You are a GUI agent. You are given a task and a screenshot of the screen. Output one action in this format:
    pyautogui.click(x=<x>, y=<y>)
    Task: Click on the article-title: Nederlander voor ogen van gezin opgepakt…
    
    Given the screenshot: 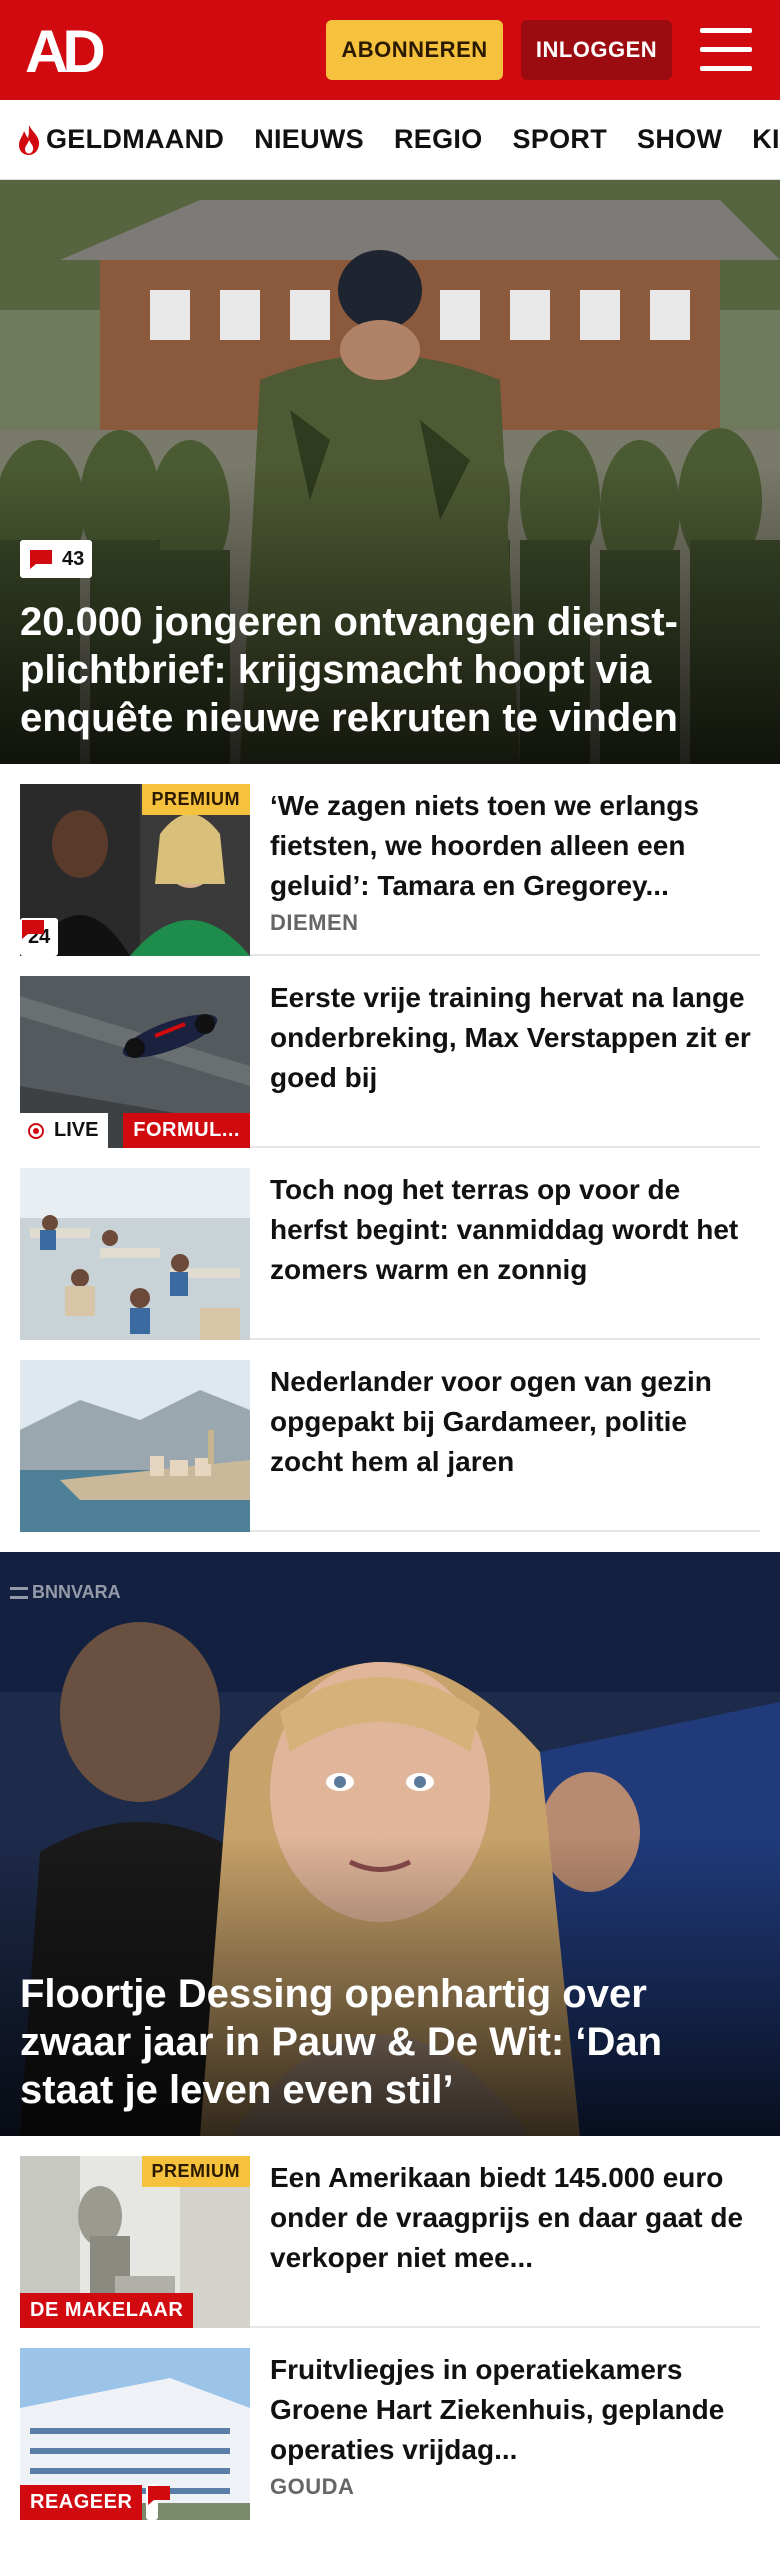 What is the action you would take?
    pyautogui.click(x=515, y=1422)
    